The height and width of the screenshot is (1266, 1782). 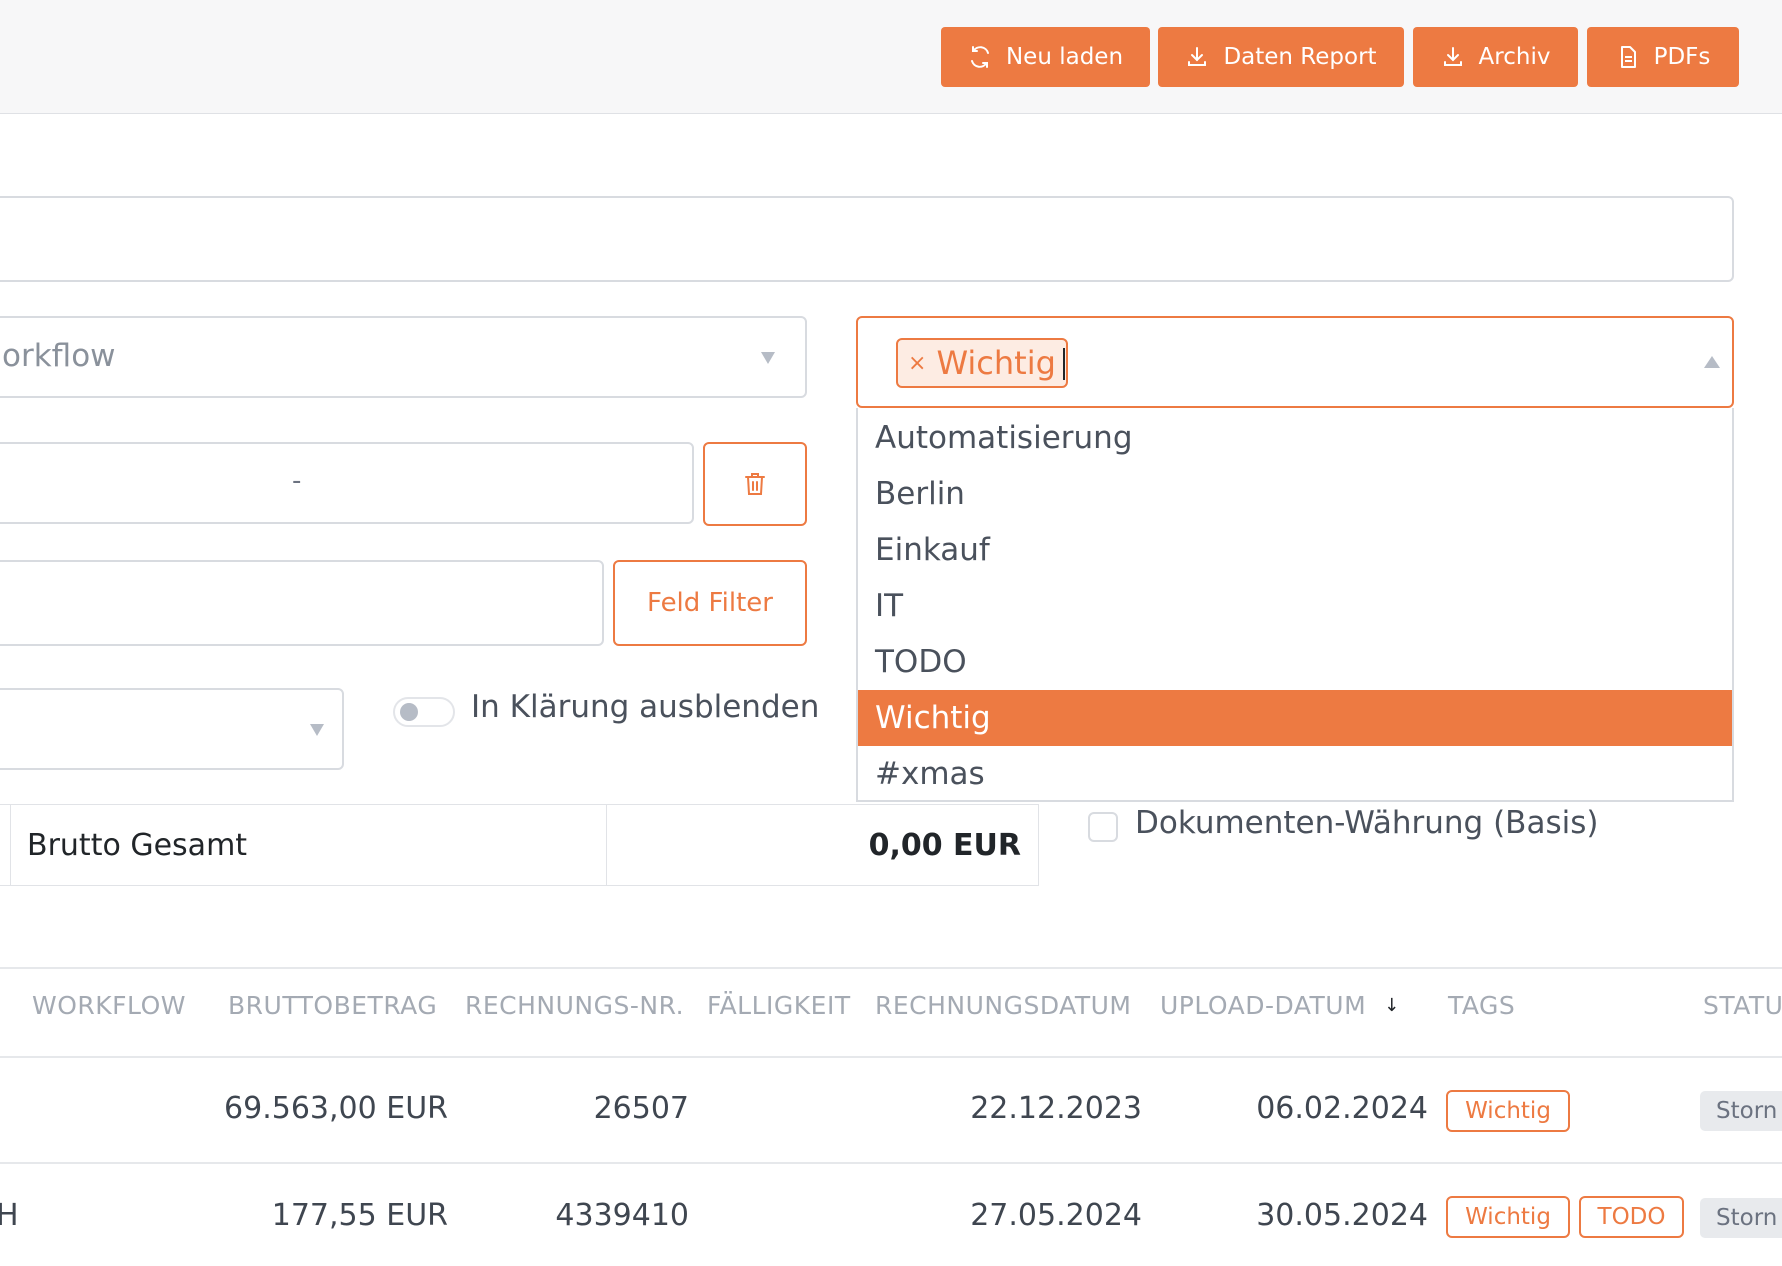 What do you see at coordinates (1295, 438) in the screenshot?
I see `tag-option-automatisierung: Automatisierung` at bounding box center [1295, 438].